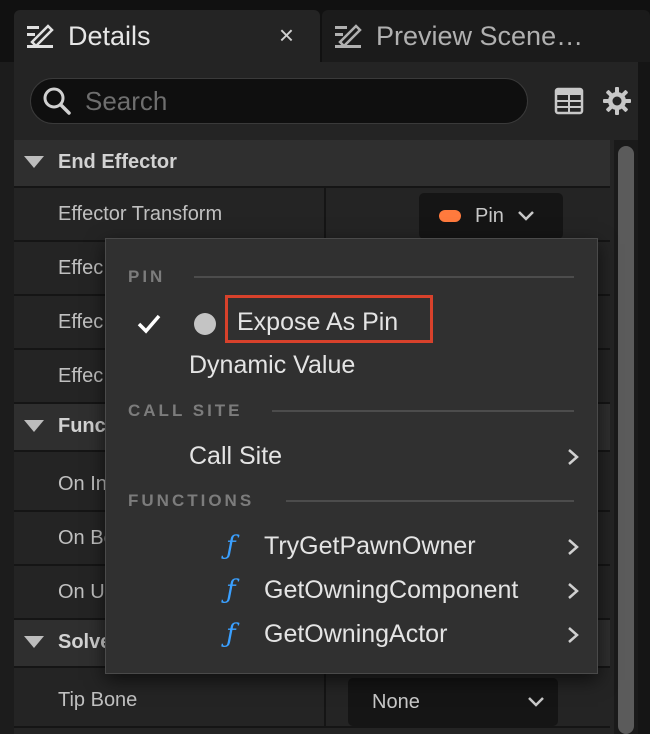 Image resolution: width=650 pixels, height=734 pixels. What do you see at coordinates (149, 324) in the screenshot?
I see `checkmark-icon` at bounding box center [149, 324].